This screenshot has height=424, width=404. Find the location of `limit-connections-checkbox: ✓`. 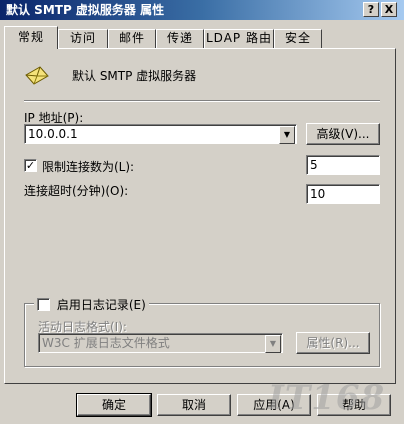

limit-connections-checkbox: ✓ is located at coordinates (30, 165).